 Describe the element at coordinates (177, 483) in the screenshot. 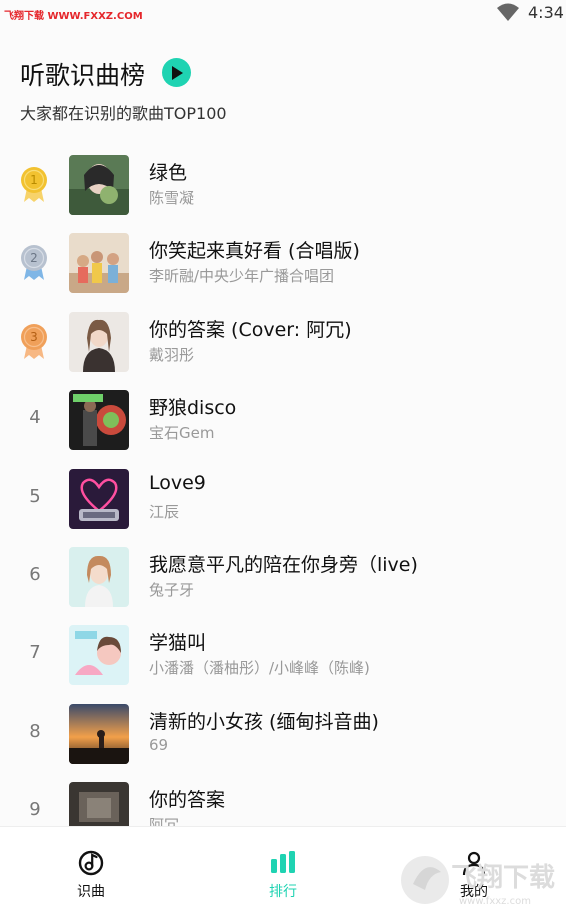

I see `song-title: Love9` at that location.